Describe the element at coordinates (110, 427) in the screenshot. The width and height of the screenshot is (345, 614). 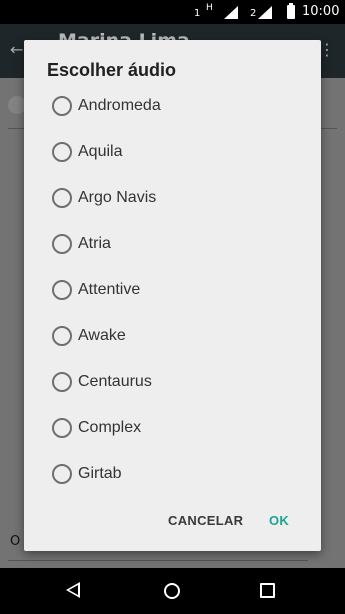
I see `option-label: Complex` at that location.